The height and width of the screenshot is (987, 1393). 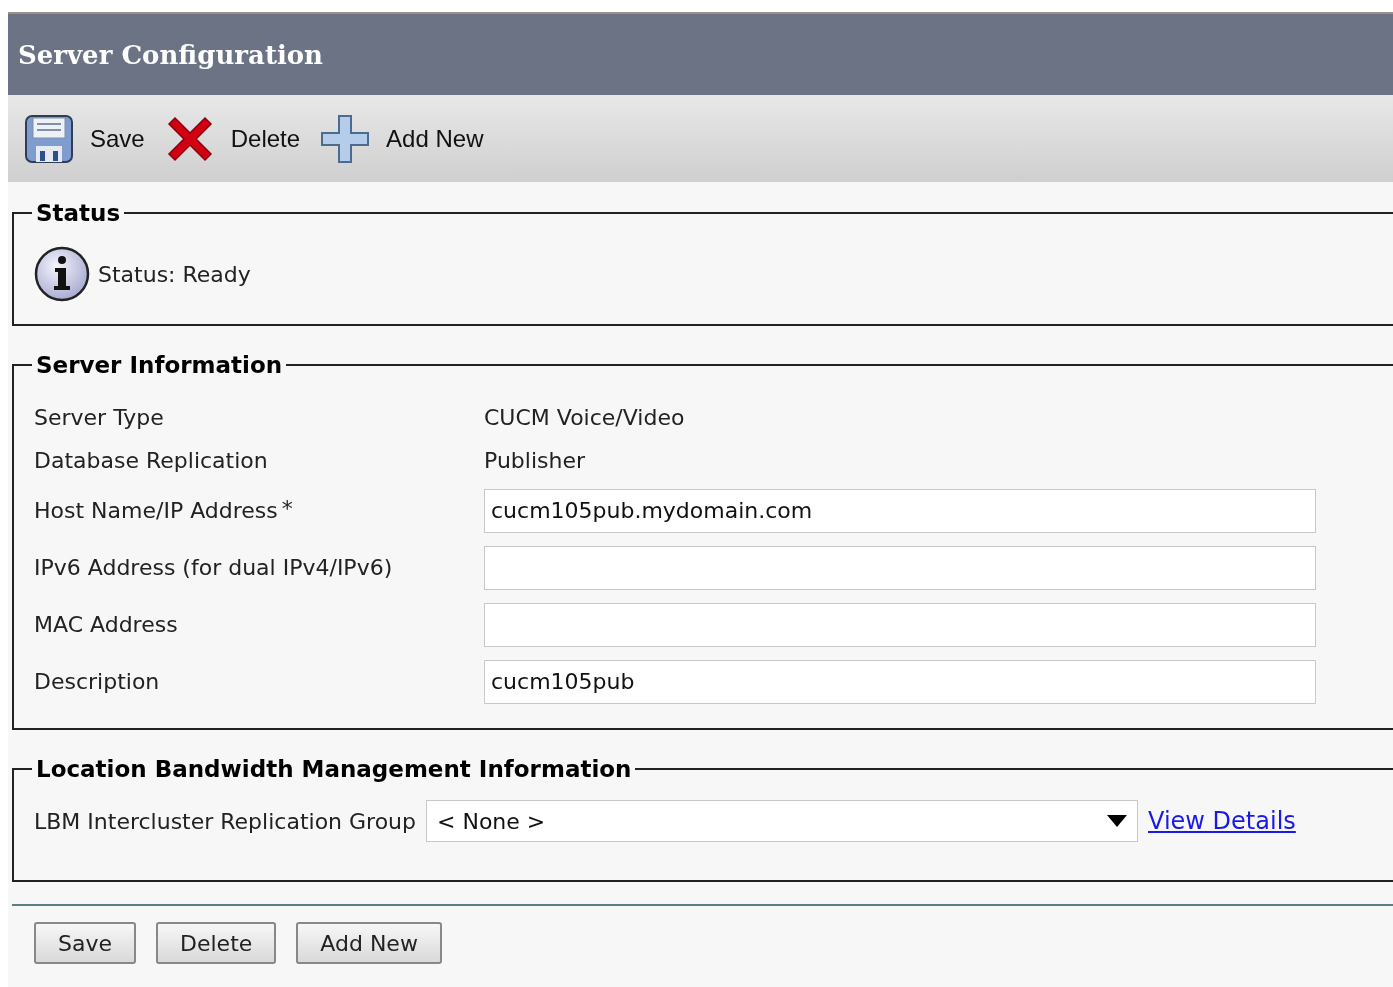 What do you see at coordinates (900, 681) in the screenshot?
I see `input-field: cucm105pub` at bounding box center [900, 681].